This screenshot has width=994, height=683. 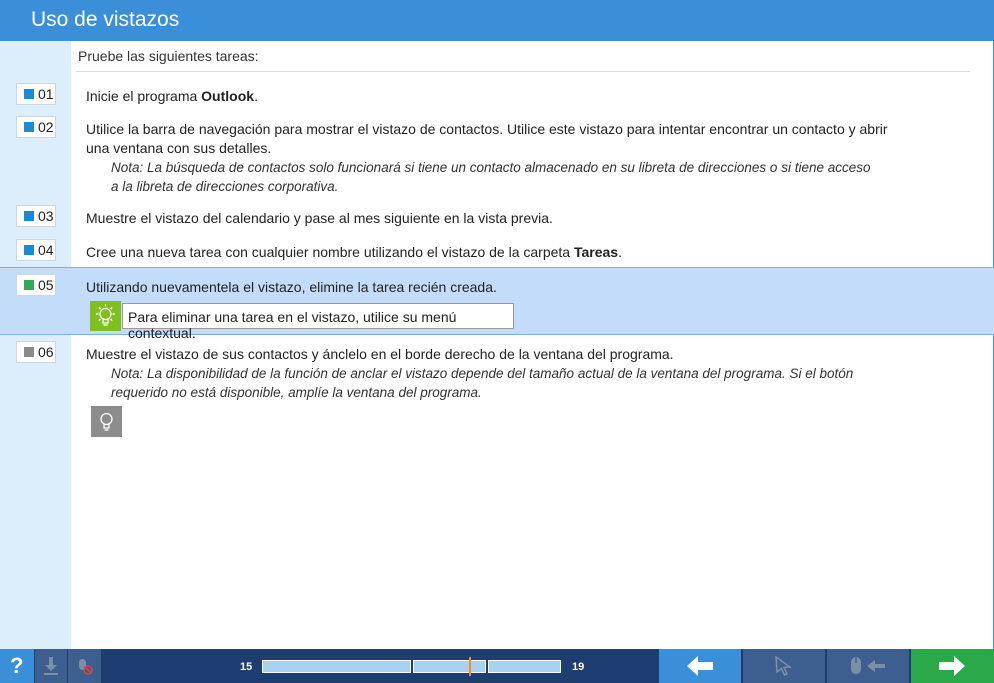 What do you see at coordinates (105, 19) in the screenshot?
I see `window-title: Uso de vistazos` at bounding box center [105, 19].